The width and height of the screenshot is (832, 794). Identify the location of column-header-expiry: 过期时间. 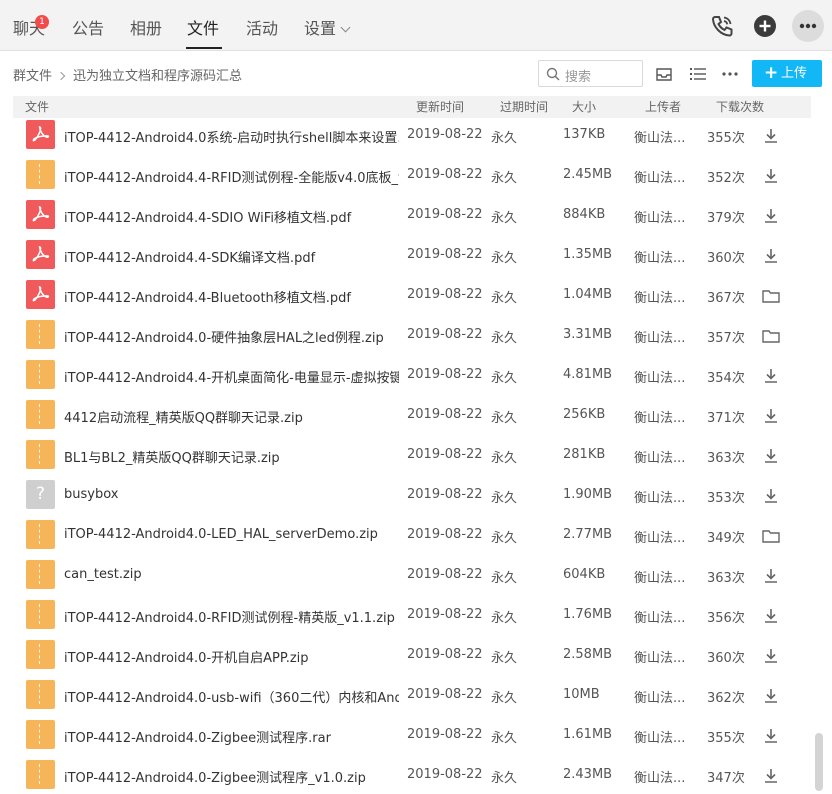
(524, 107).